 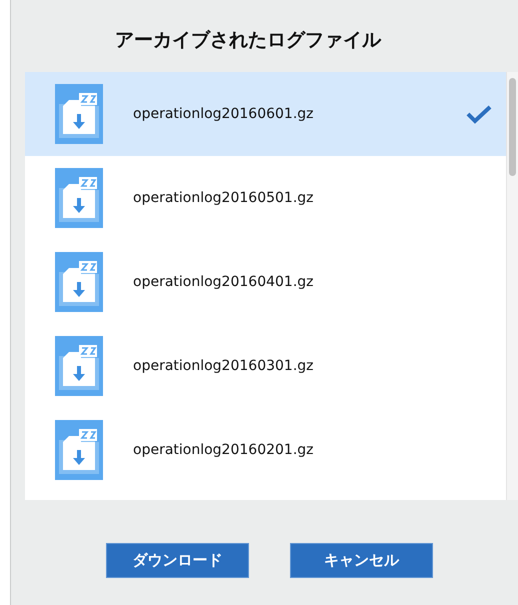 I want to click on file-name: operationlog20160301.gz, so click(x=224, y=366).